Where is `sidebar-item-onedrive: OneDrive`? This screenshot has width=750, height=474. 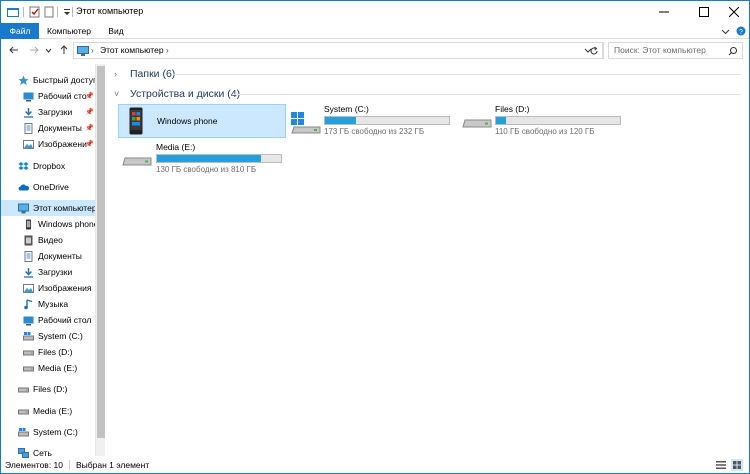
sidebar-item-onedrive: OneDrive is located at coordinates (56, 187).